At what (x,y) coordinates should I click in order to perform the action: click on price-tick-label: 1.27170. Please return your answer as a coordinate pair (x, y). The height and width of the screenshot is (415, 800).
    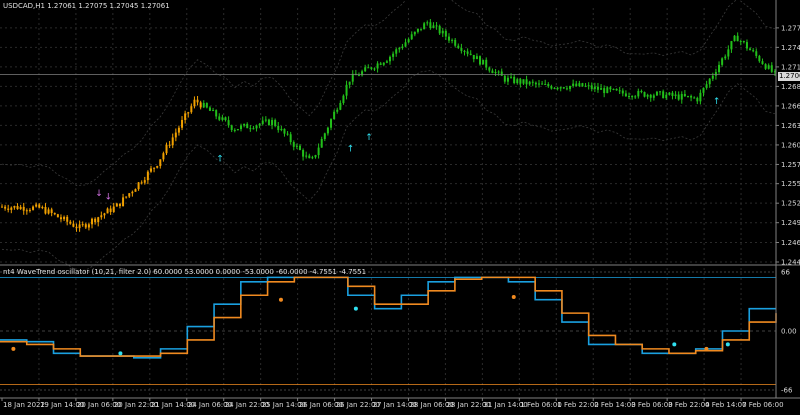
    Looking at the image, I should click on (790, 67).